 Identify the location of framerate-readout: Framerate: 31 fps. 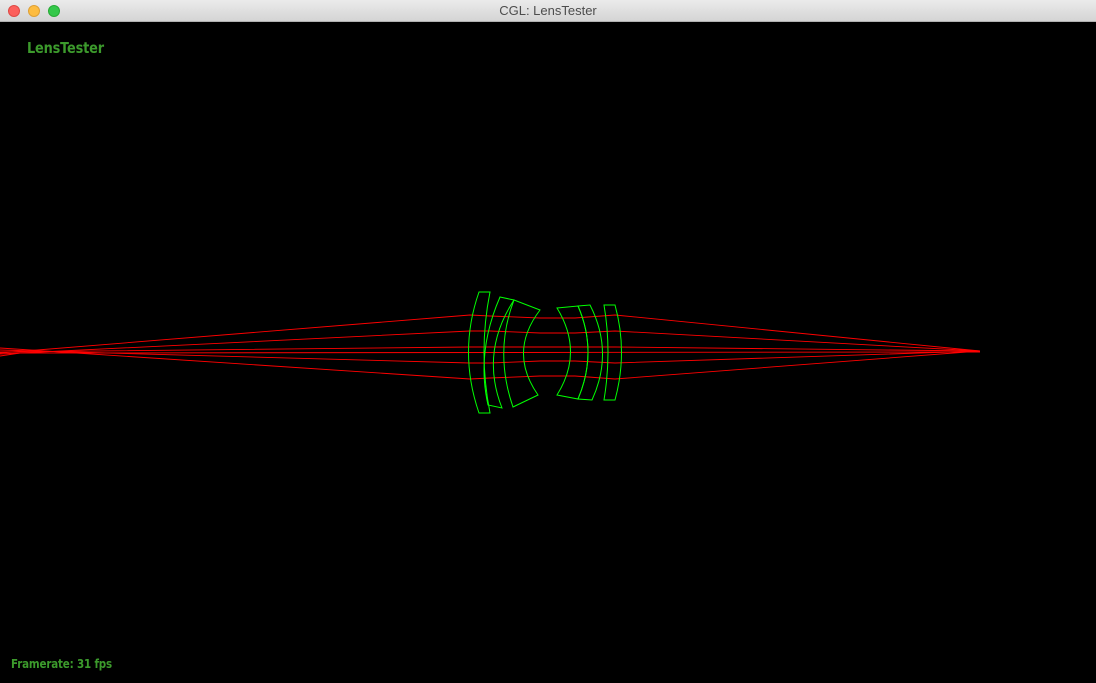
(61, 664).